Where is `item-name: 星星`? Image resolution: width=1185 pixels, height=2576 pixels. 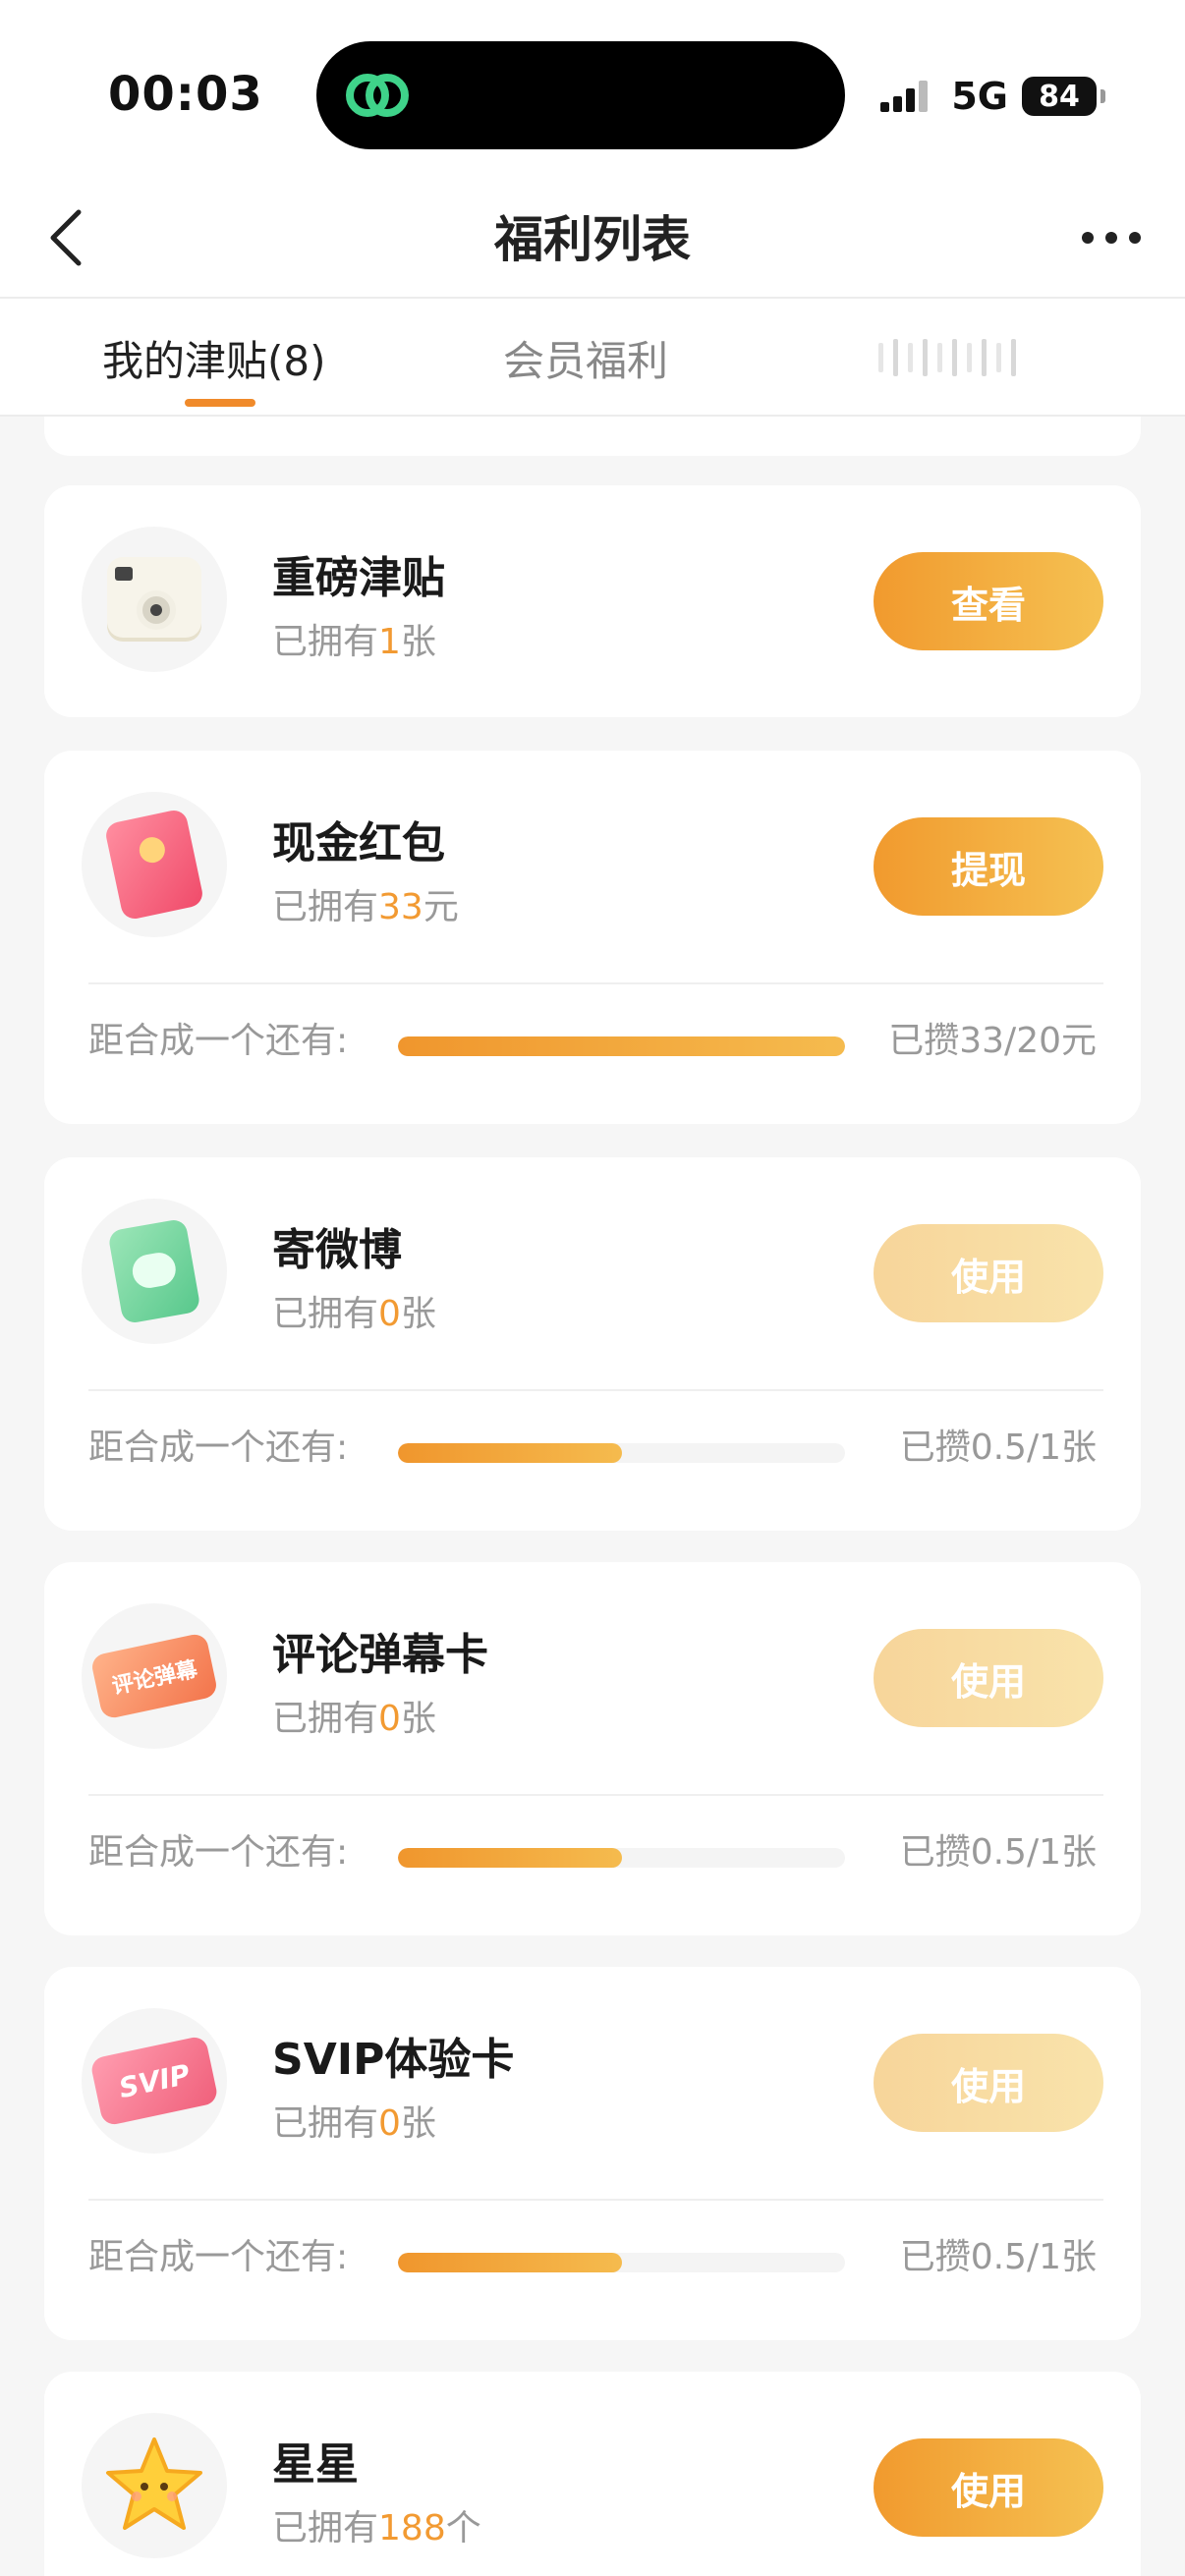
item-name: 星星 is located at coordinates (316, 2464).